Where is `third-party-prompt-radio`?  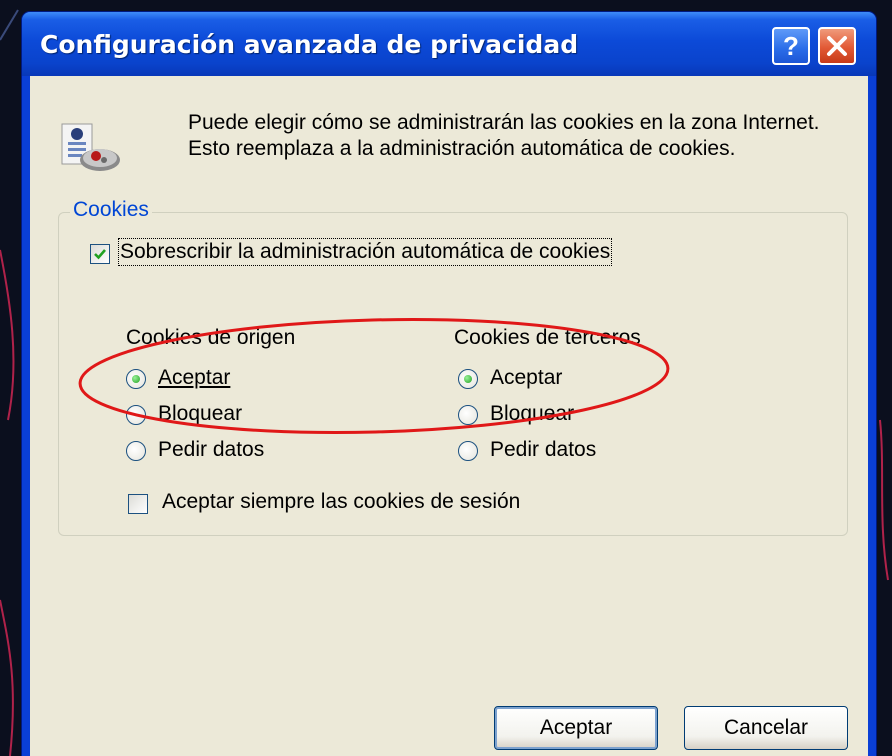
third-party-prompt-radio is located at coordinates (468, 451).